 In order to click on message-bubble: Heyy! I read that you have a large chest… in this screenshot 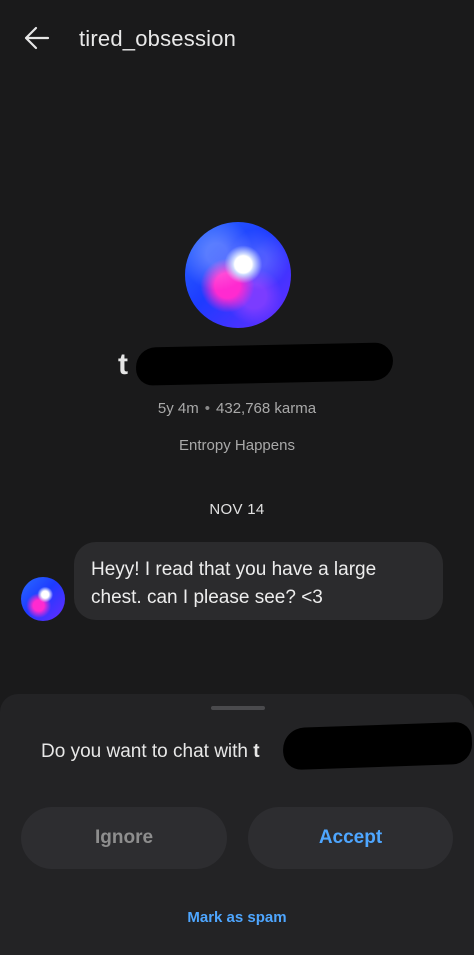, I will do `click(258, 581)`.